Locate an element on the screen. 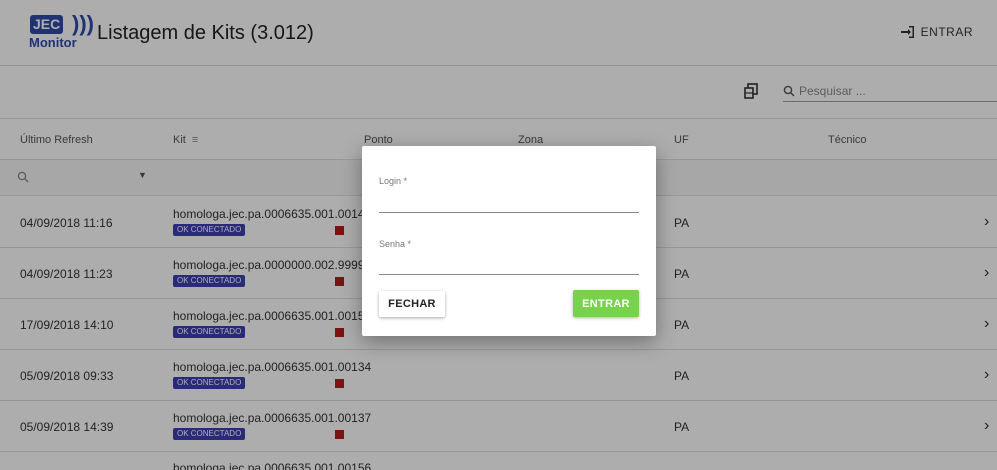 The height and width of the screenshot is (470, 997). login-field: Login * is located at coordinates (509, 195).